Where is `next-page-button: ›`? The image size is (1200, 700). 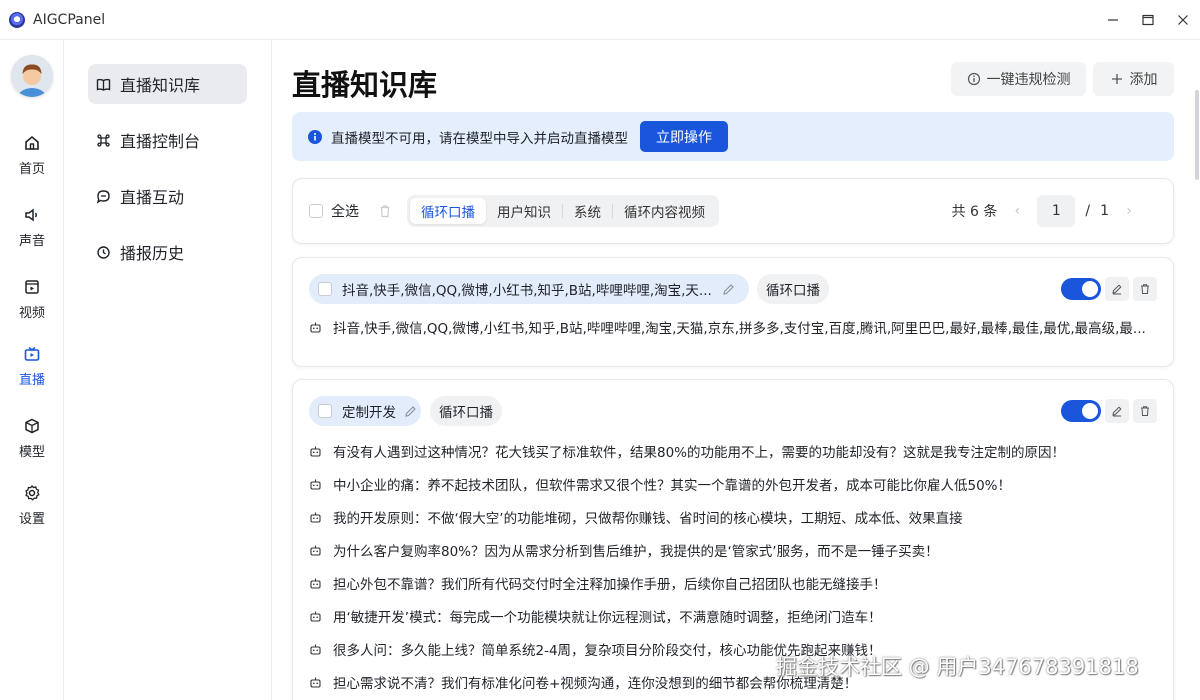 next-page-button: › is located at coordinates (1129, 211).